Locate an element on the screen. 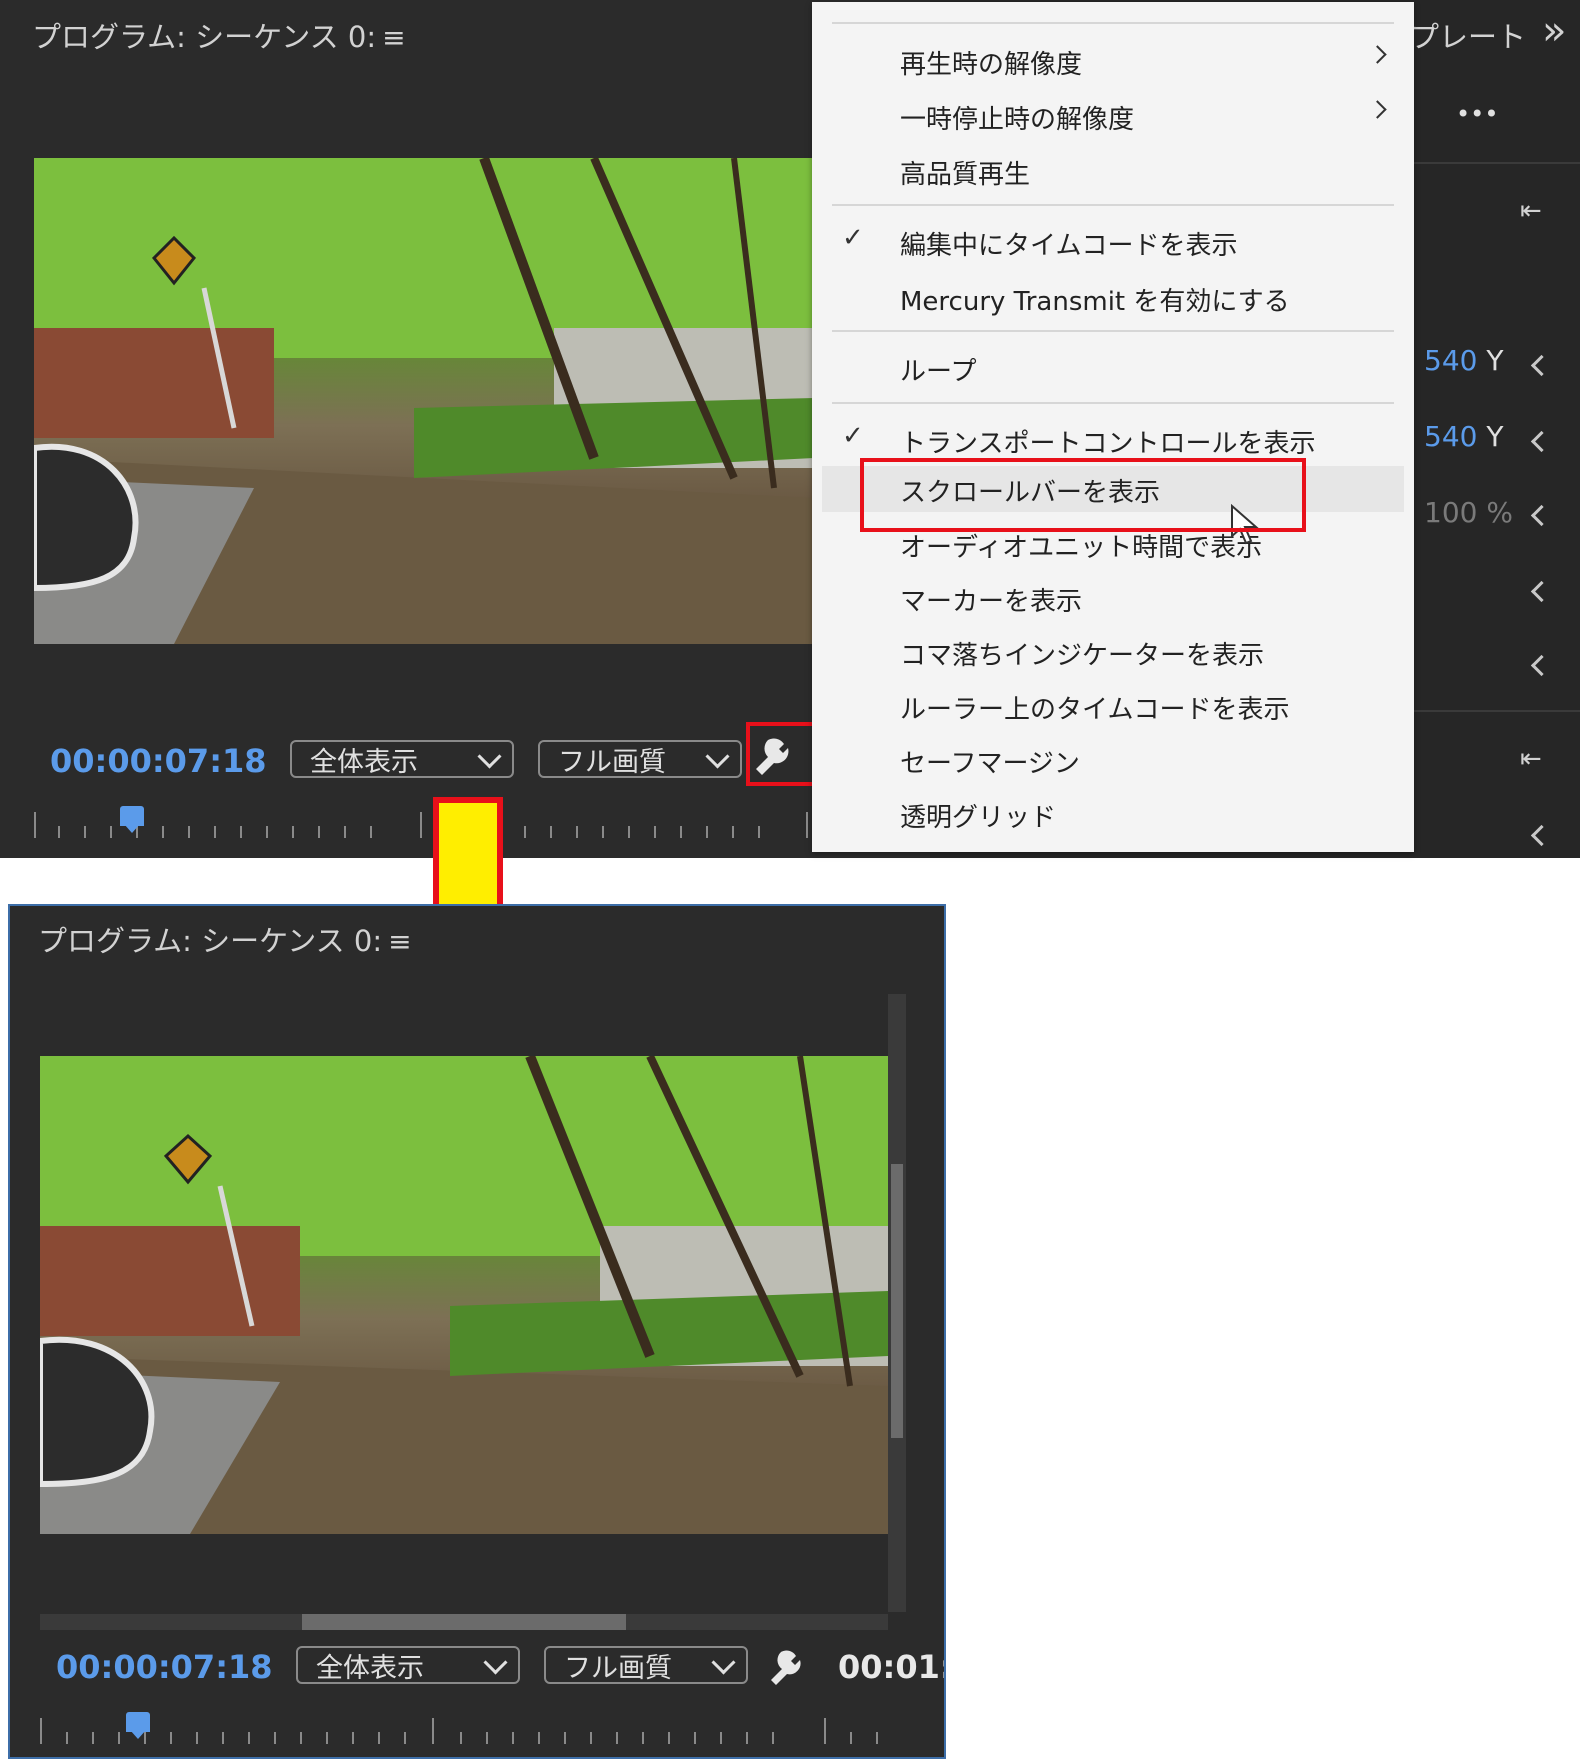  menu-item-label: セーフマージン is located at coordinates (990, 764).